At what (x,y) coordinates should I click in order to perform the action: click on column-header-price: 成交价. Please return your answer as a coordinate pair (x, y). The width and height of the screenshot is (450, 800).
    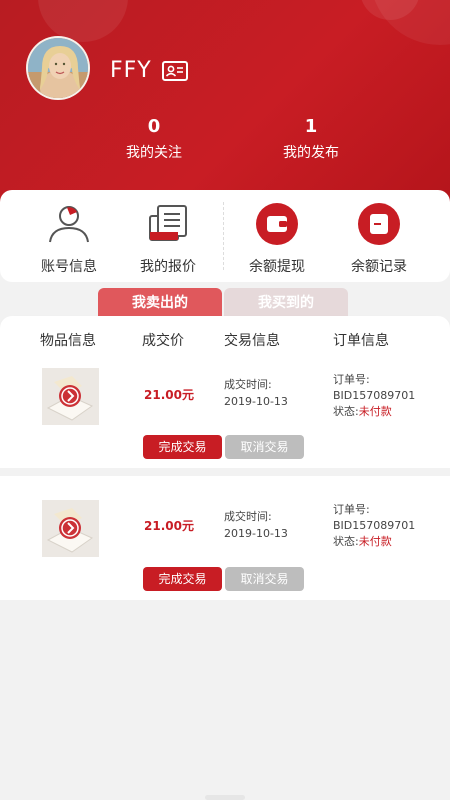
    Looking at the image, I should click on (163, 341).